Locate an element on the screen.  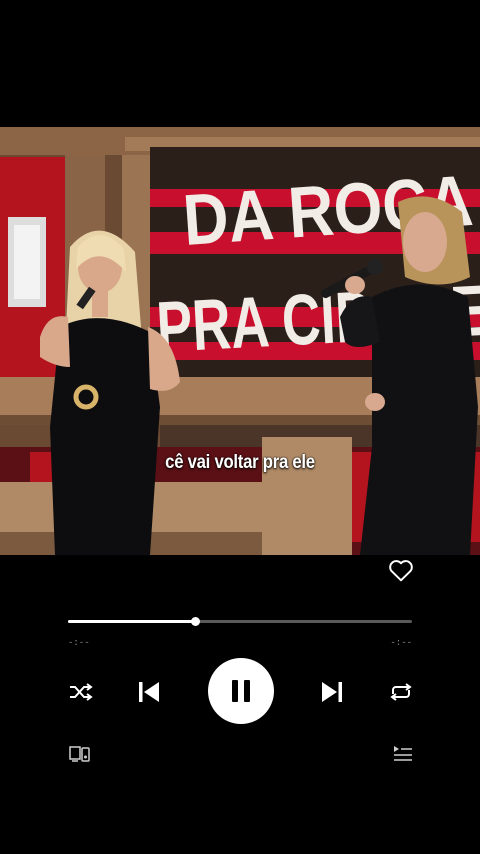
shuffle-icon is located at coordinates (81, 692).